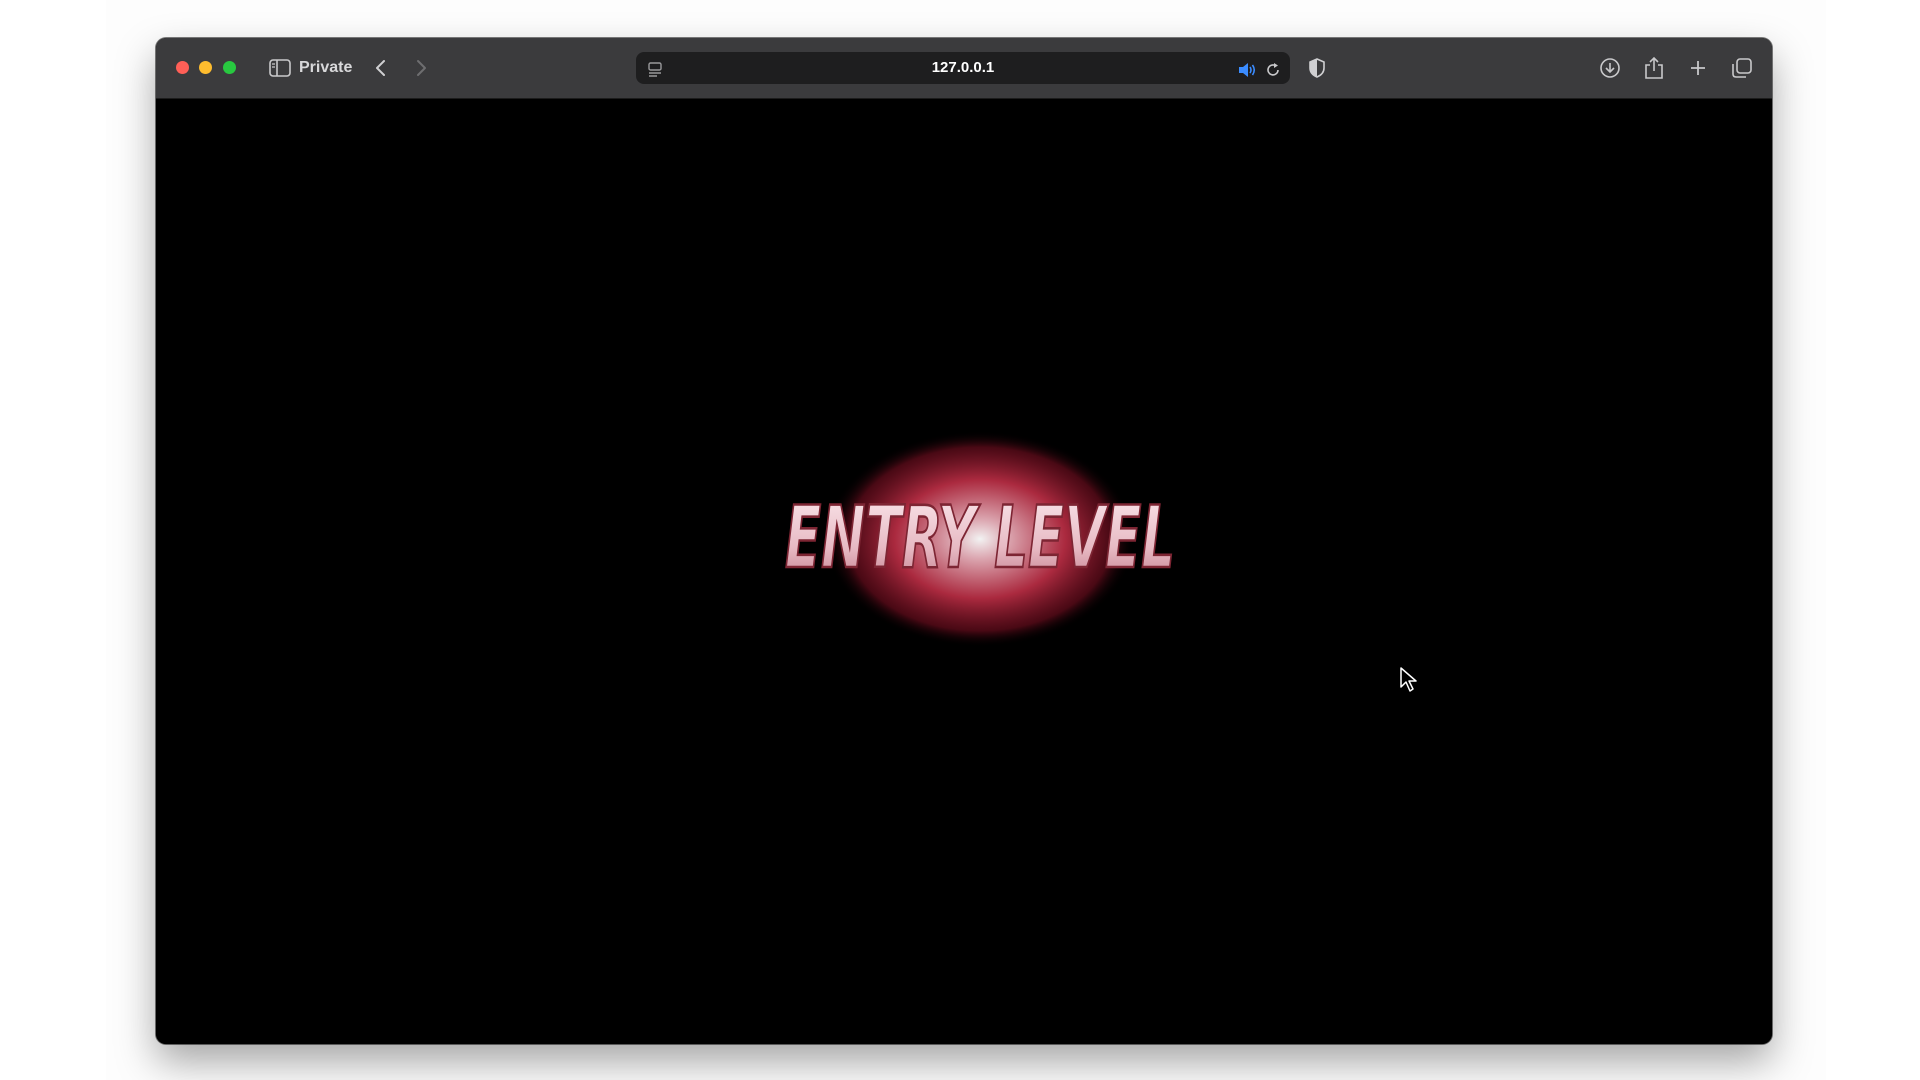 This screenshot has height=1080, width=1920. I want to click on zoom-window-button, so click(229, 67).